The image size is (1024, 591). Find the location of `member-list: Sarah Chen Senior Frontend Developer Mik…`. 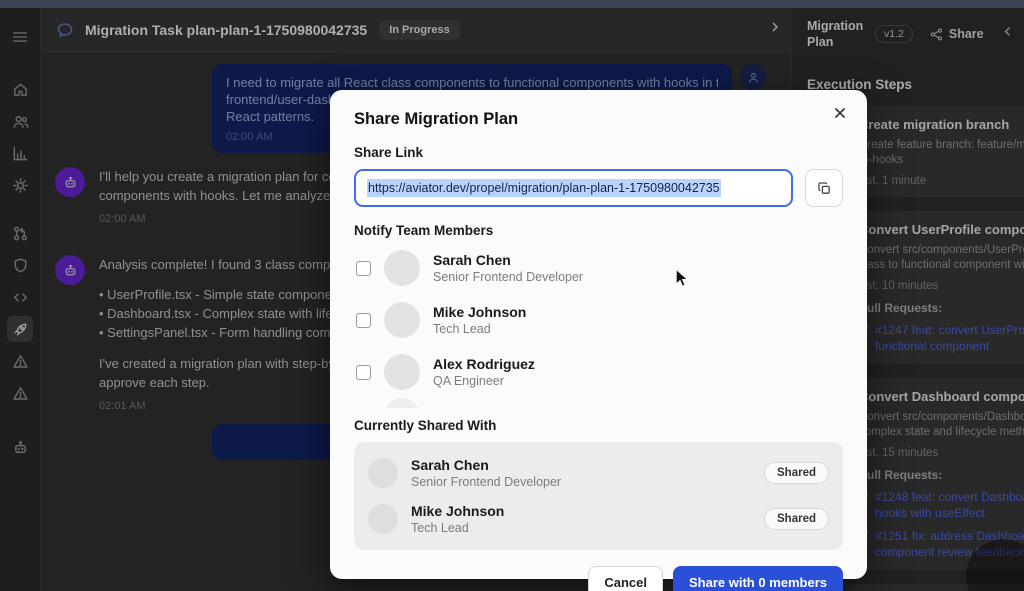

member-list: Sarah Chen Senior Frontend Developer Mik… is located at coordinates (598, 325).